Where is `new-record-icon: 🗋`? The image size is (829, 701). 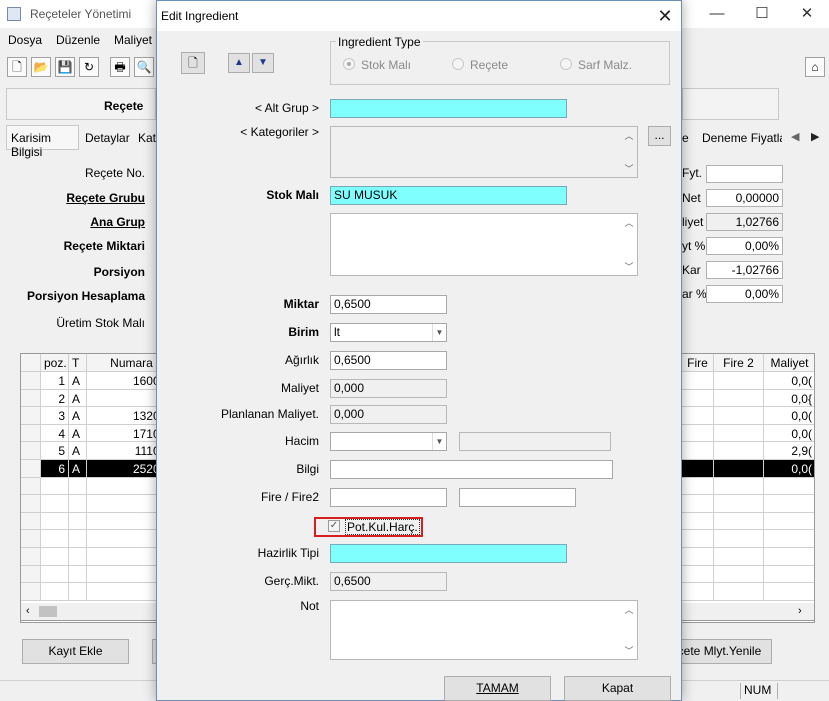 new-record-icon: 🗋 is located at coordinates (193, 63).